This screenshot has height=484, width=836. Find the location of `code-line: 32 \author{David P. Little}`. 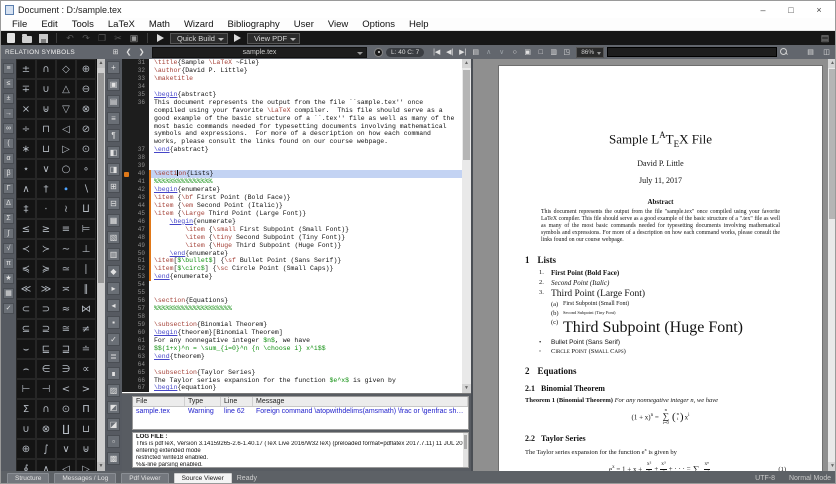

code-line: 32 \author{David P. Little} is located at coordinates (296, 70).